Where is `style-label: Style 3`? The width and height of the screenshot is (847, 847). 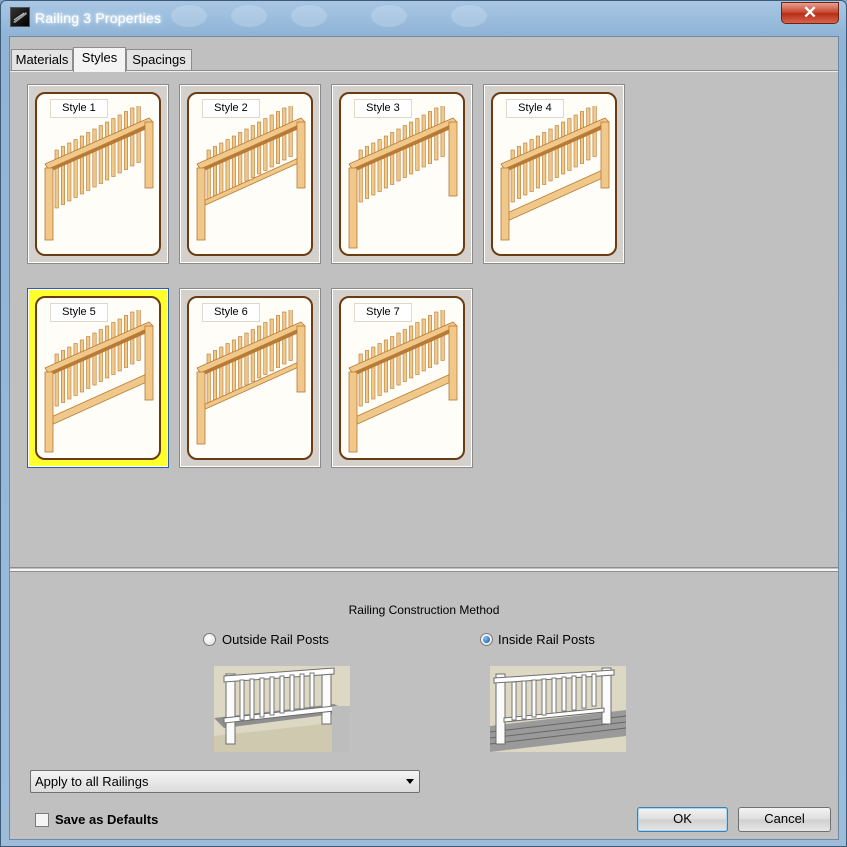 style-label: Style 3 is located at coordinates (383, 108).